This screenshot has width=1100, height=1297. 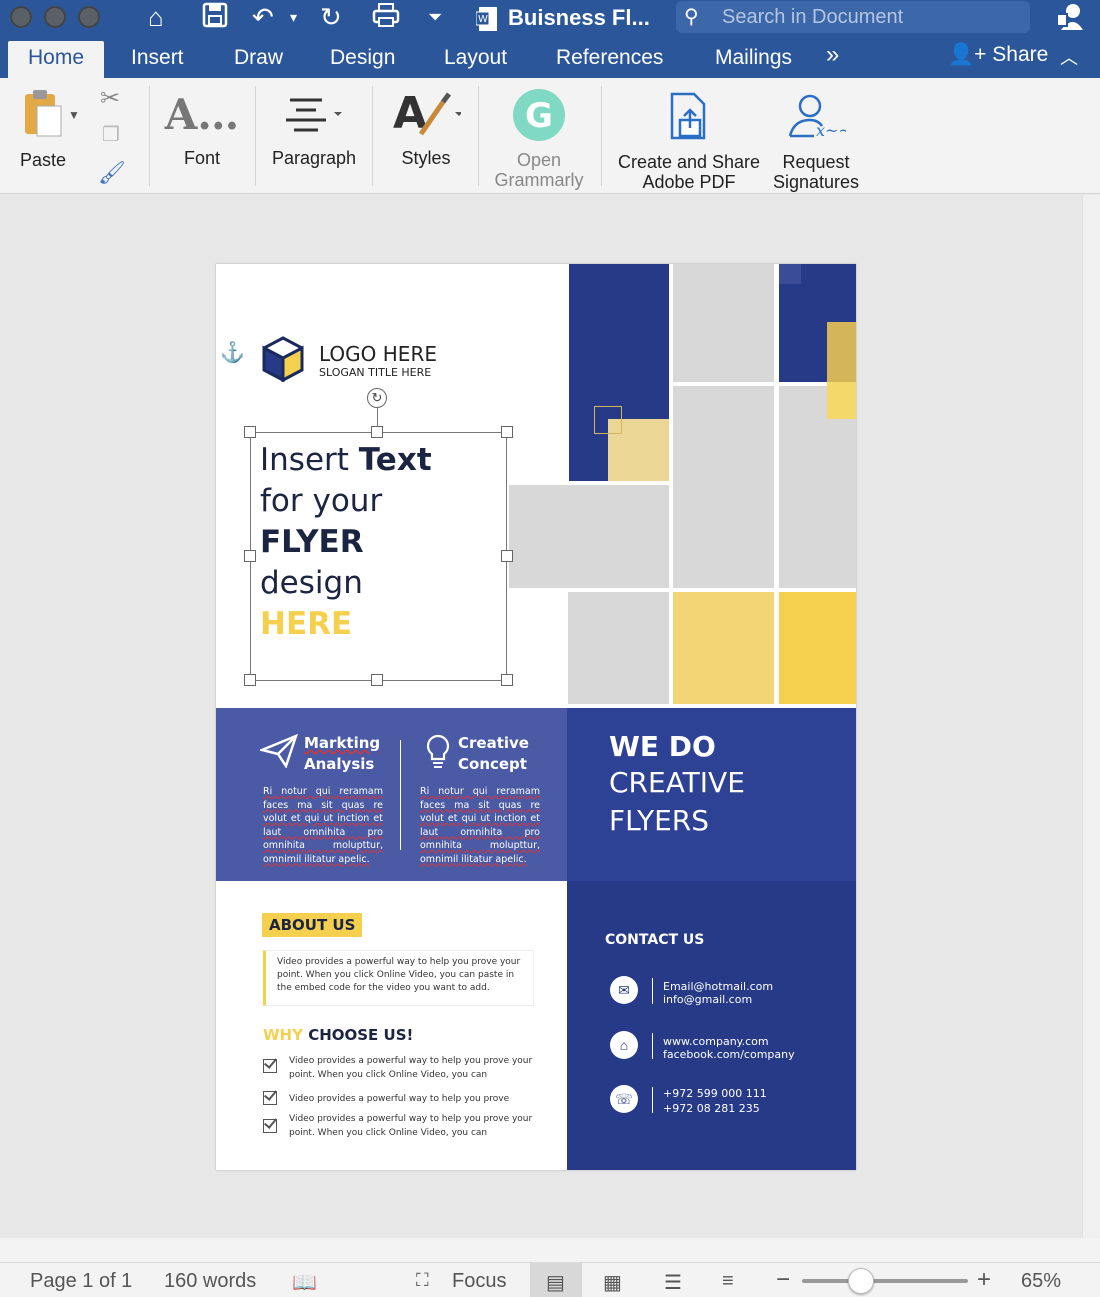 I want to click on draft-view-icon: ≡, so click(x=728, y=1281).